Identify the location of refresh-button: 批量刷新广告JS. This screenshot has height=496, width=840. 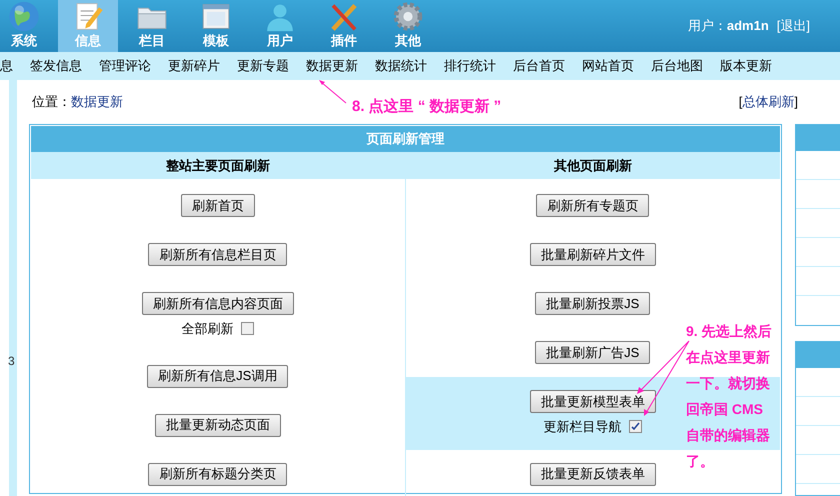
(592, 352).